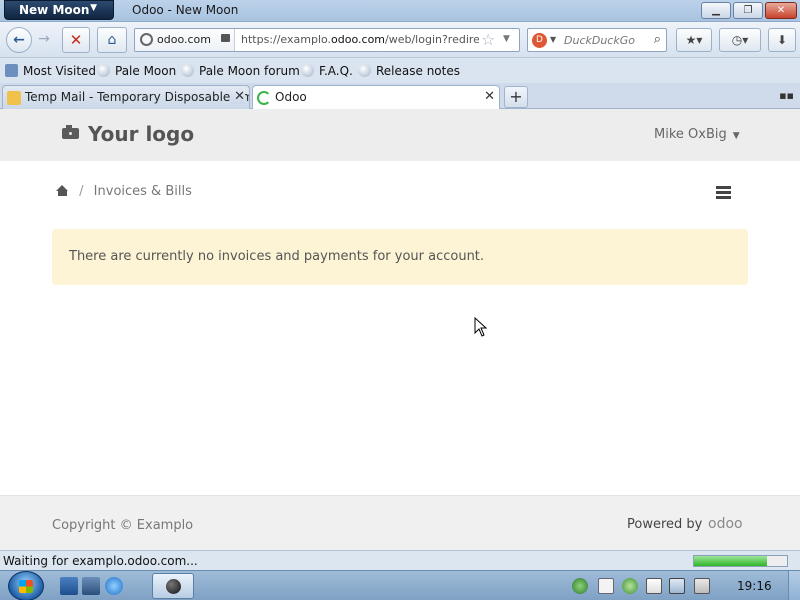  Describe the element at coordinates (539, 40) in the screenshot. I see `duckduckgo-icon: D` at that location.